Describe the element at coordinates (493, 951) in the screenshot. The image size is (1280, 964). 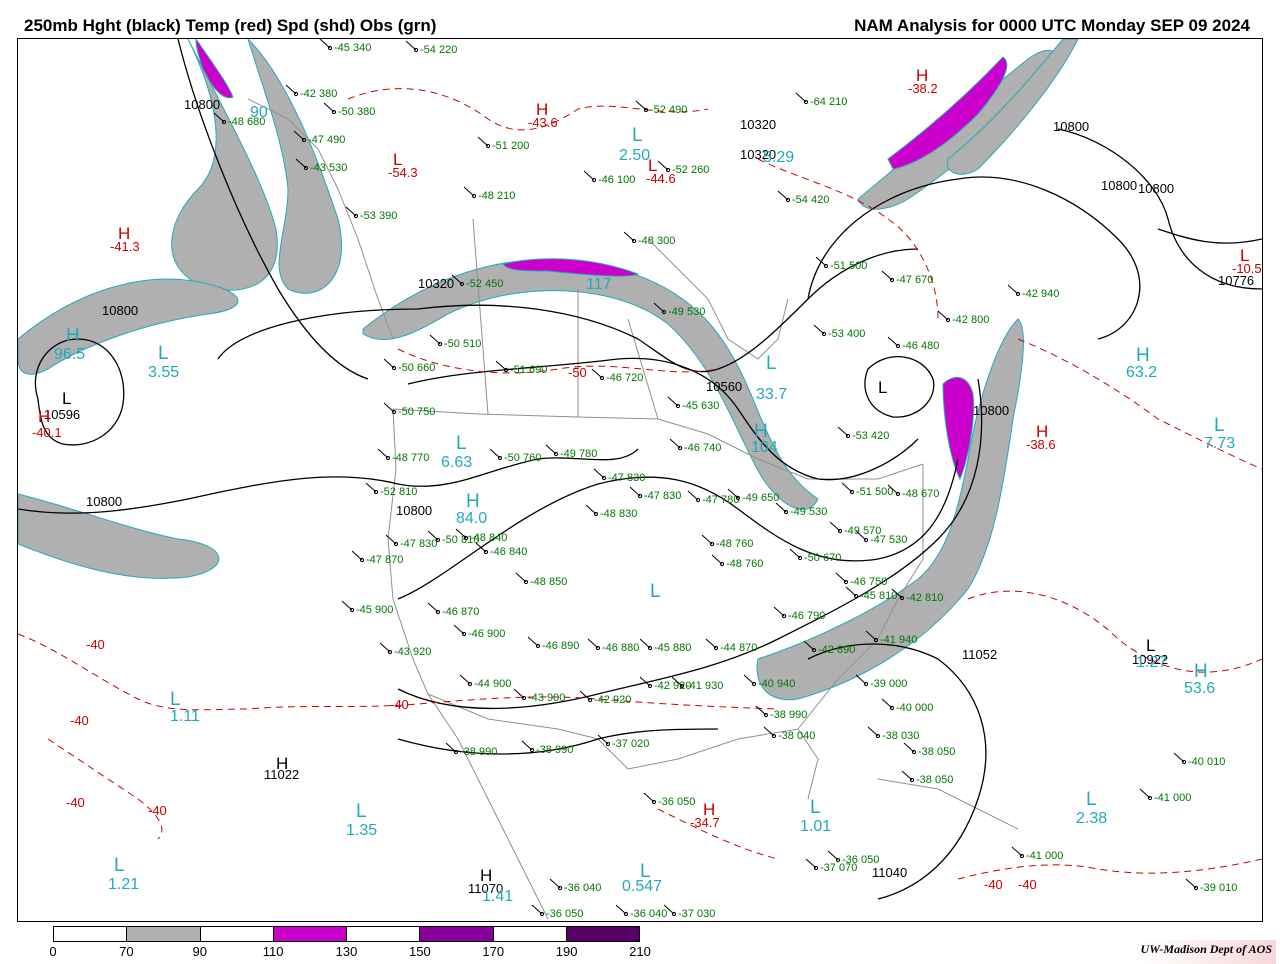
I see `colorbar-tick-label: 170` at that location.